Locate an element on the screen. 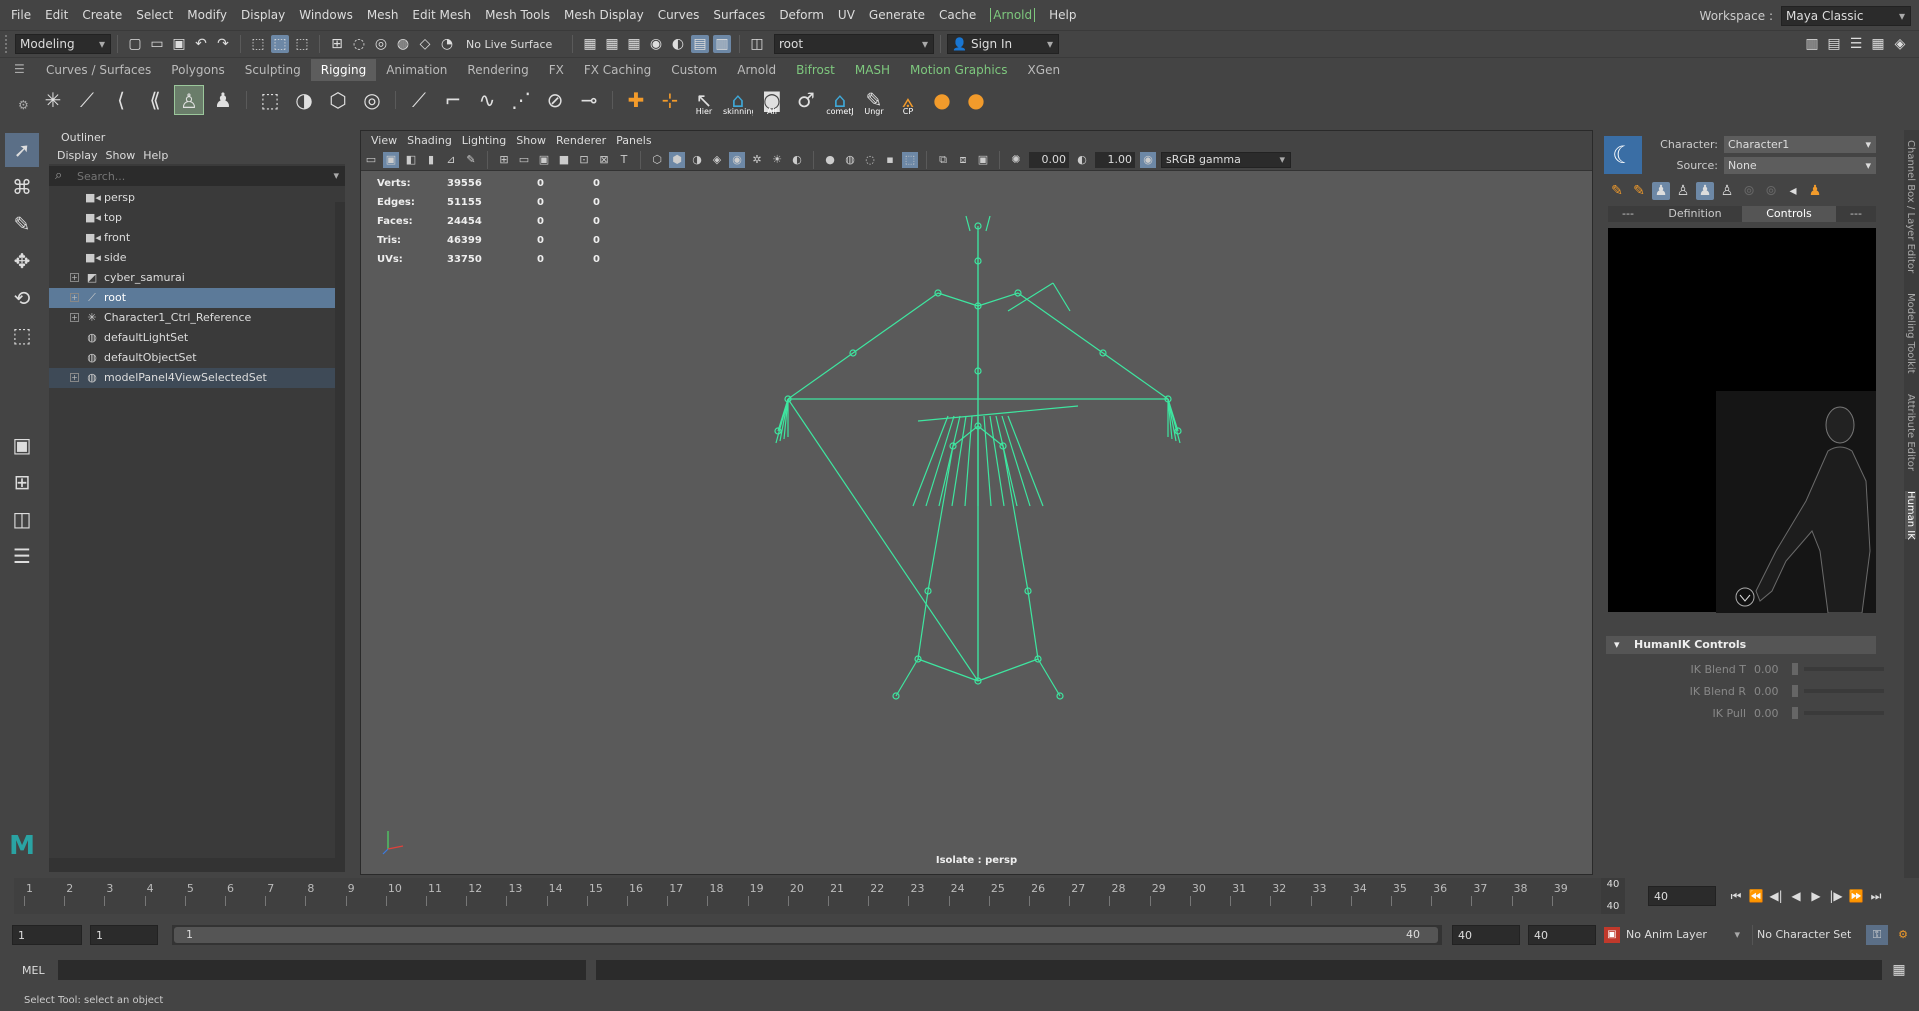  body-part-icon: ♟ is located at coordinates (1705, 191).